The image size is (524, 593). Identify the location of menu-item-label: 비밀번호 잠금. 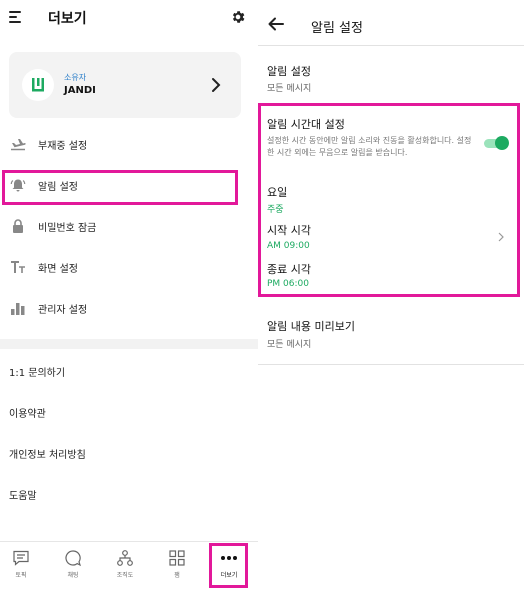
(67, 228).